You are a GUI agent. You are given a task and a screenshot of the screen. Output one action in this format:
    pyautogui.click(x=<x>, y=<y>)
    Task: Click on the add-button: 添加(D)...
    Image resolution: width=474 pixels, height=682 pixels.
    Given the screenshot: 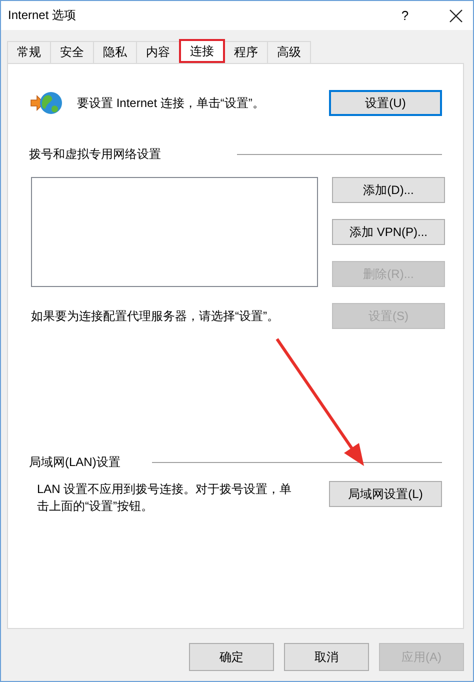 What is the action you would take?
    pyautogui.click(x=388, y=190)
    